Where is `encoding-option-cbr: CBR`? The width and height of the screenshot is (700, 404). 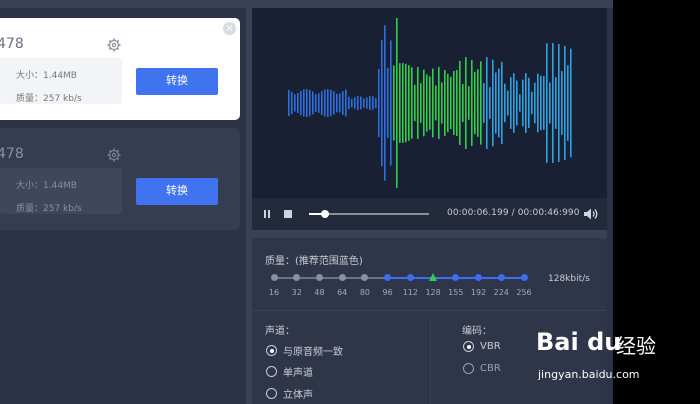 encoding-option-cbr: CBR is located at coordinates (482, 368).